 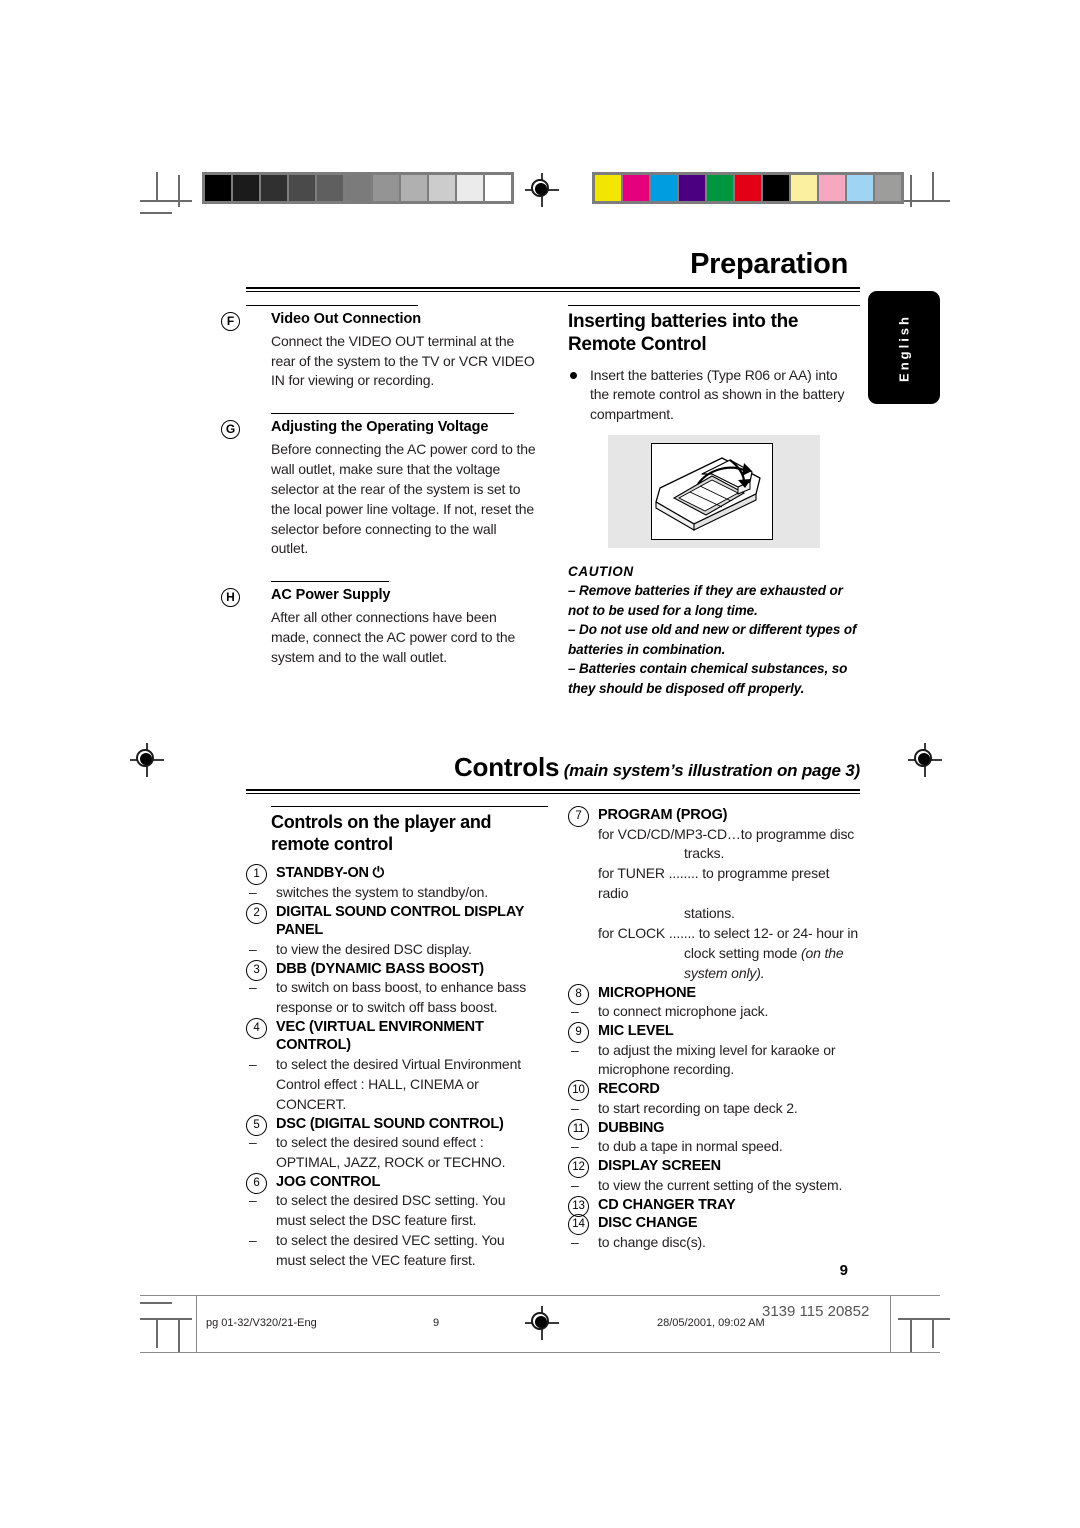 I want to click on control-label-text: VEC (VIRTUAL ENVIRONMENT CONTROL), so click(x=380, y=1036).